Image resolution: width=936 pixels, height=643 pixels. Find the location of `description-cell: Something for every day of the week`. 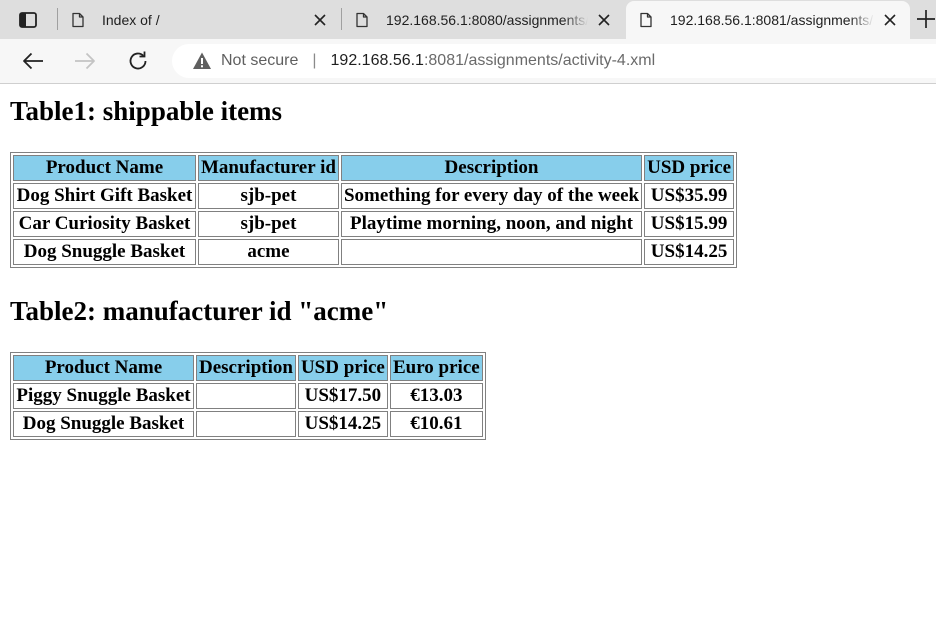

description-cell: Something for every day of the week is located at coordinates (491, 196).